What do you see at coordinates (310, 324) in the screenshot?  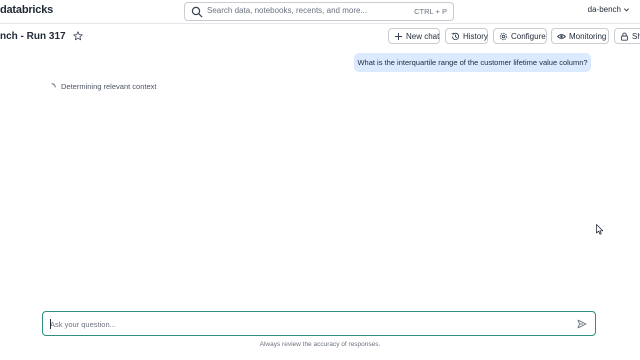 I see `question-input` at bounding box center [310, 324].